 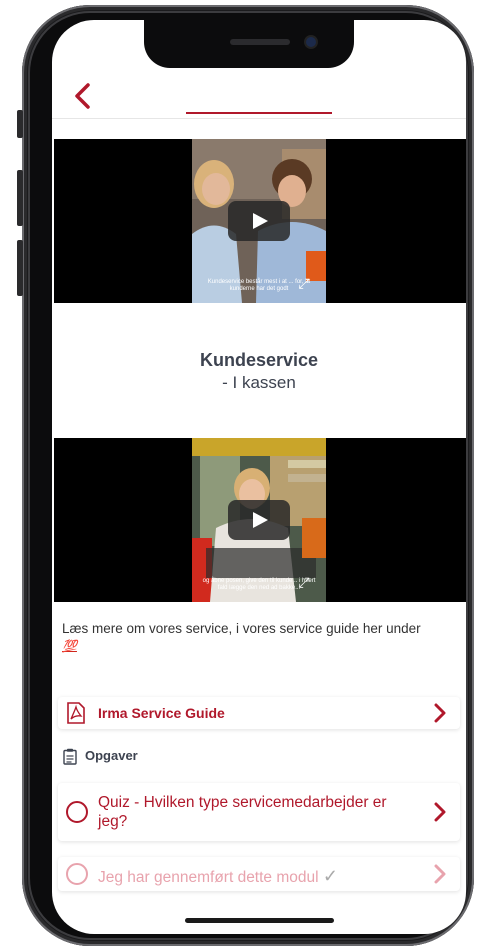 I want to click on checkmark-icon: ✓, so click(x=330, y=876).